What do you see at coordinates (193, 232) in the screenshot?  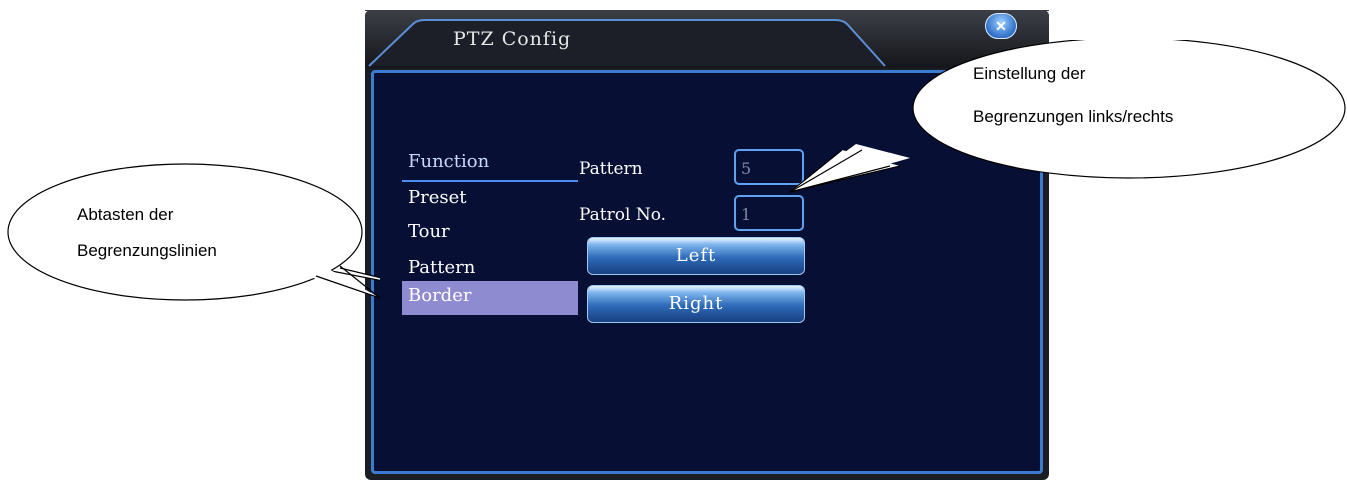 I see `left-callout-bubble` at bounding box center [193, 232].